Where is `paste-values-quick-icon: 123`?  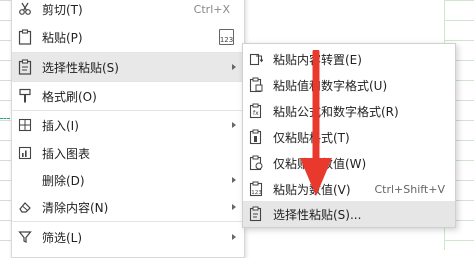 paste-values-quick-icon: 123 is located at coordinates (226, 37).